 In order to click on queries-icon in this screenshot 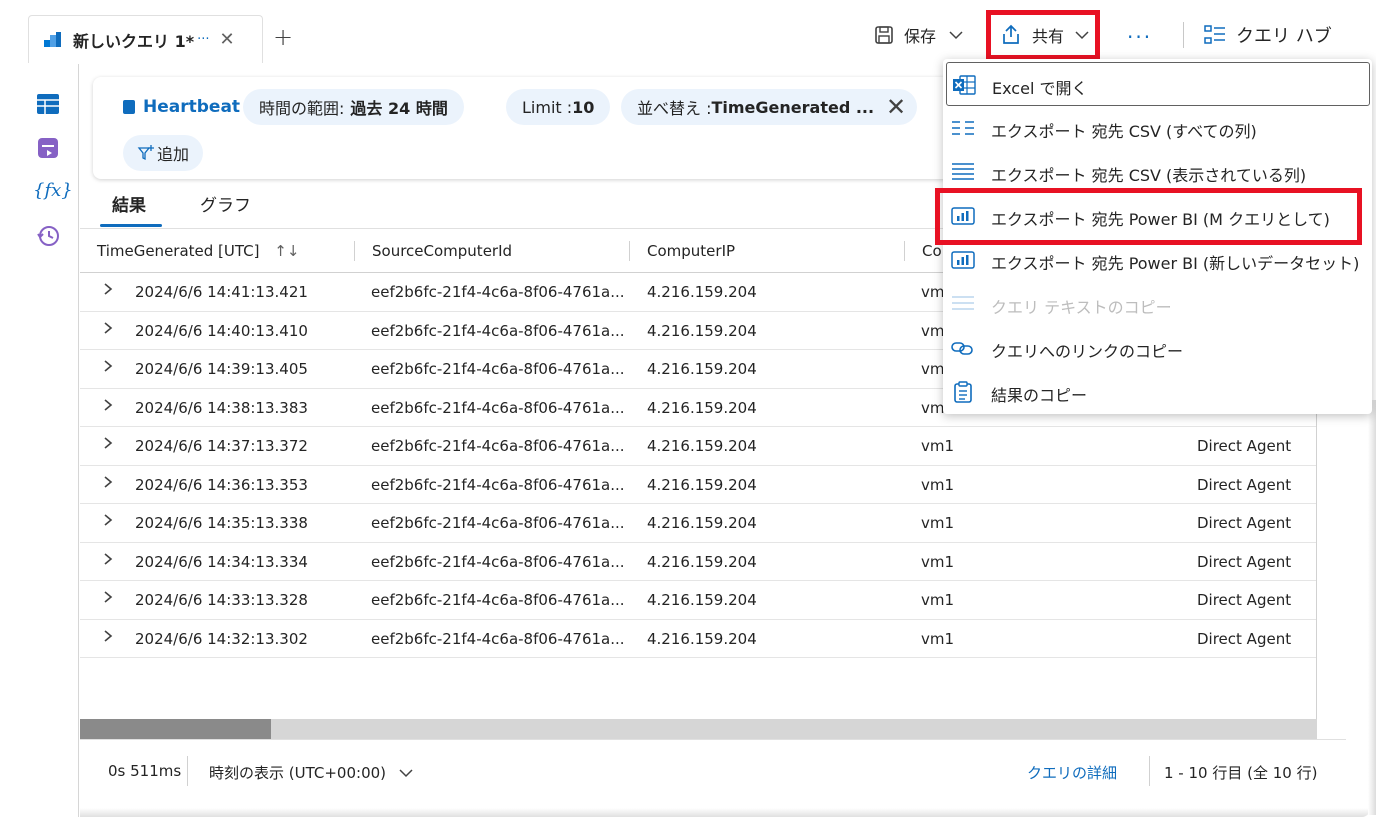, I will do `click(48, 148)`.